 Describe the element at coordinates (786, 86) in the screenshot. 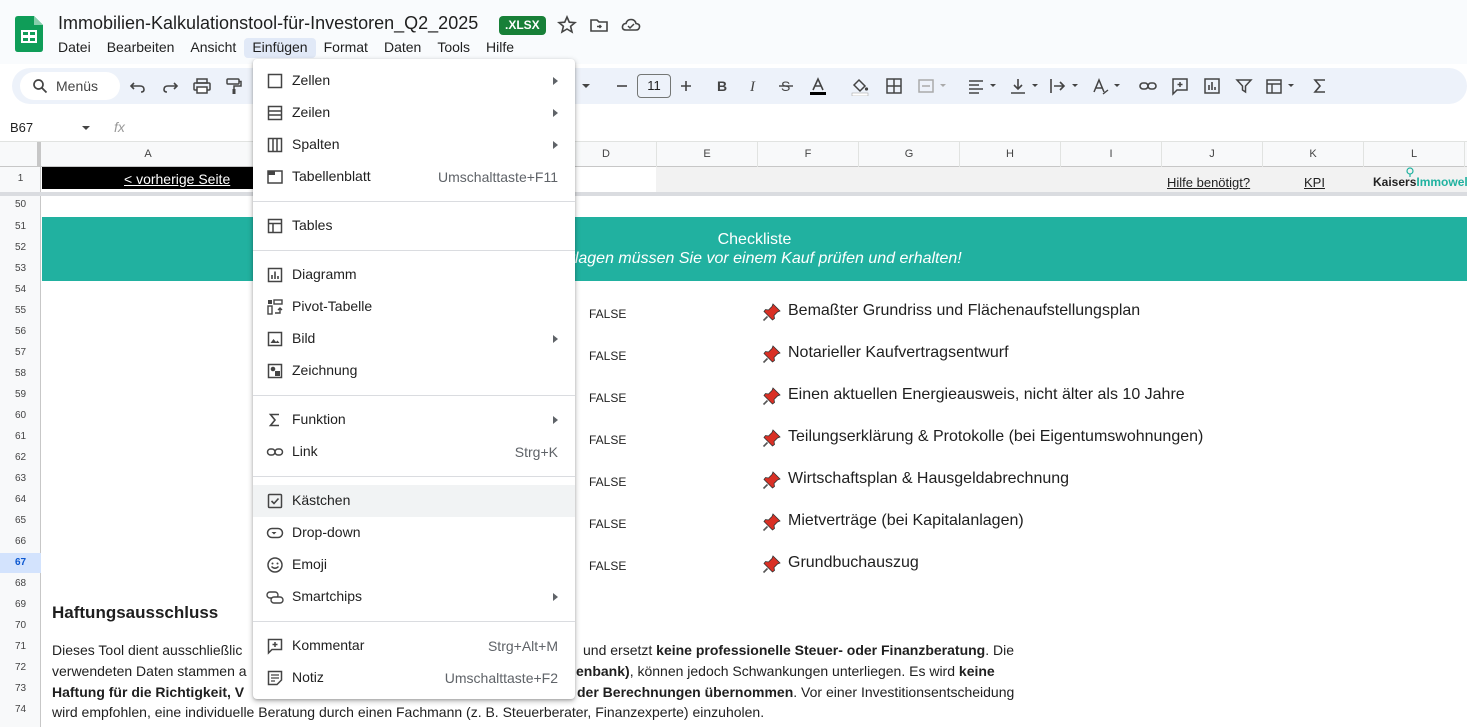

I see `strikethrough-icon: S` at that location.